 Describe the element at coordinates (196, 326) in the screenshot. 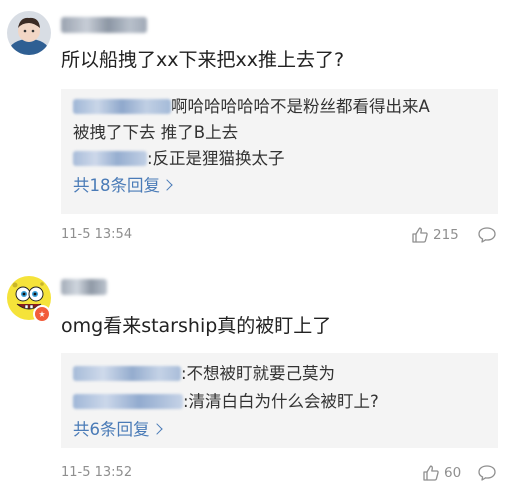

I see `comment-text: omg看来starship真的被盯上了` at that location.